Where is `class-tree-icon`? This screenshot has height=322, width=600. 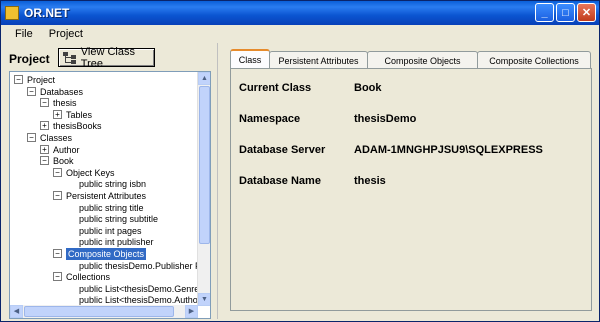
class-tree-icon is located at coordinates (69, 58).